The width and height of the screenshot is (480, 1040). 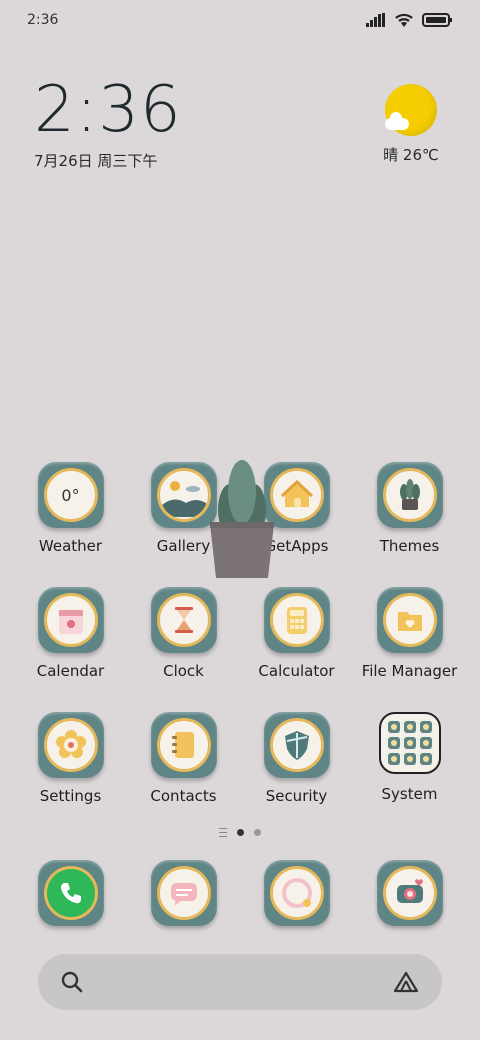 I want to click on app-clock: Clock, so click(x=183, y=633).